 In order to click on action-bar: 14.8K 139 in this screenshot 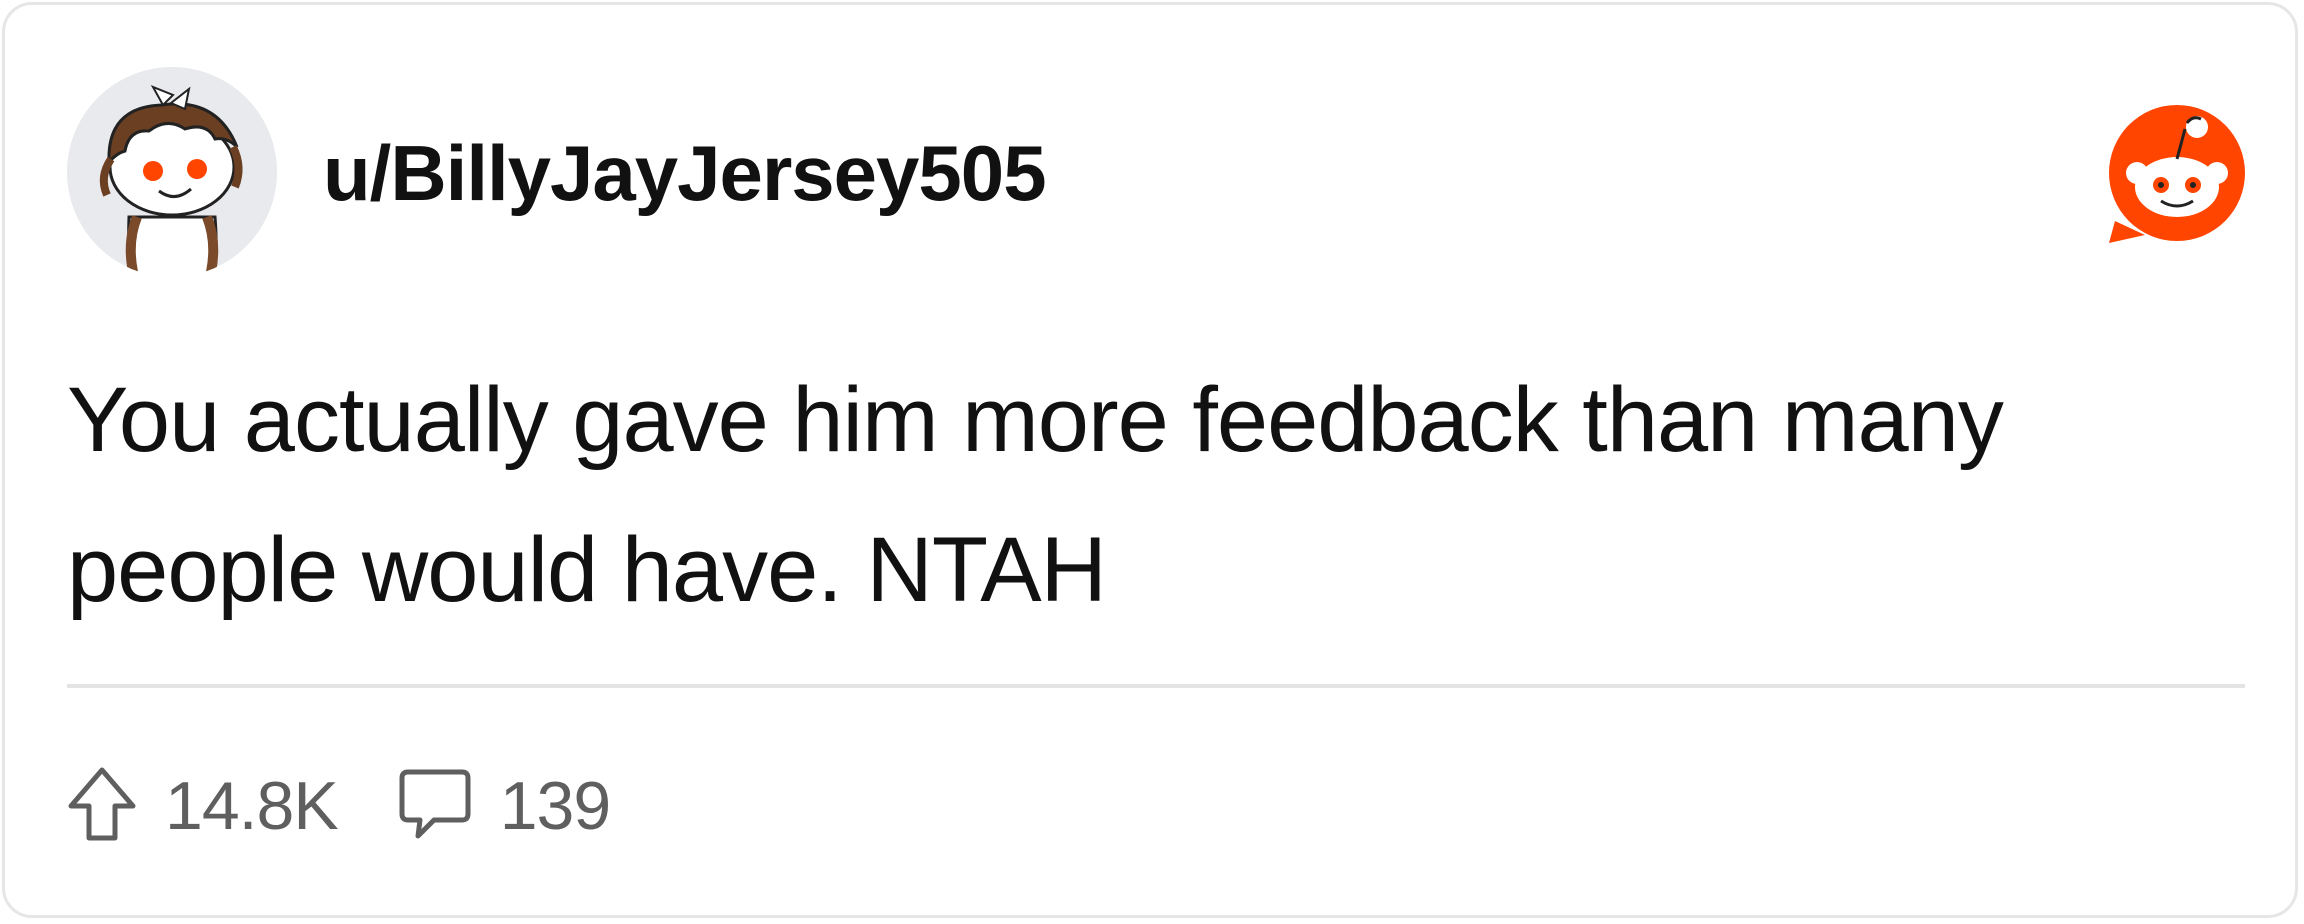, I will do `click(339, 806)`.